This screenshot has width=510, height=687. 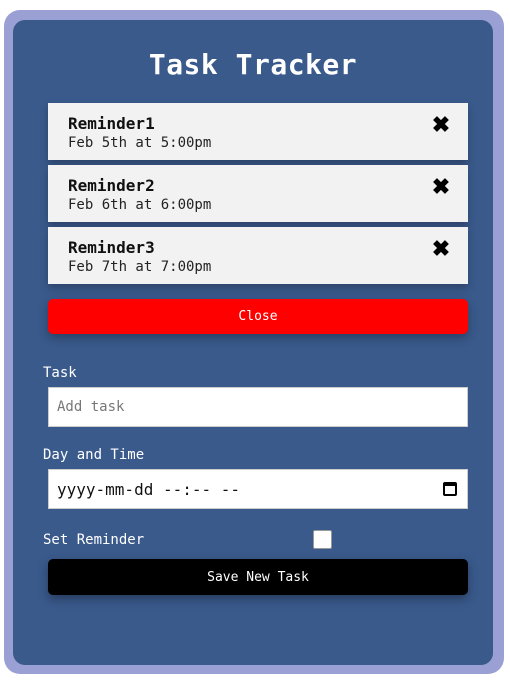 What do you see at coordinates (140, 205) in the screenshot?
I see `task-datetime: Feb 6th at 6:00pm` at bounding box center [140, 205].